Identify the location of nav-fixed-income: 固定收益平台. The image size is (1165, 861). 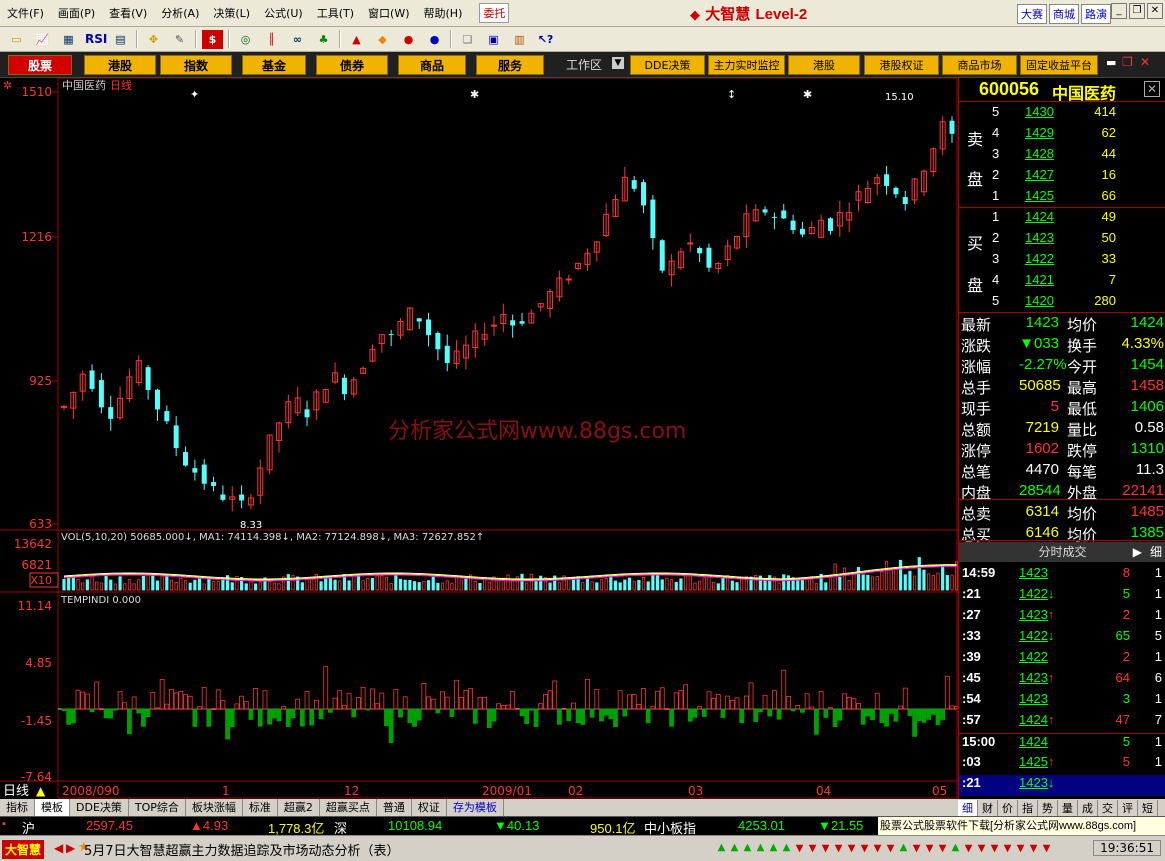
(1059, 65).